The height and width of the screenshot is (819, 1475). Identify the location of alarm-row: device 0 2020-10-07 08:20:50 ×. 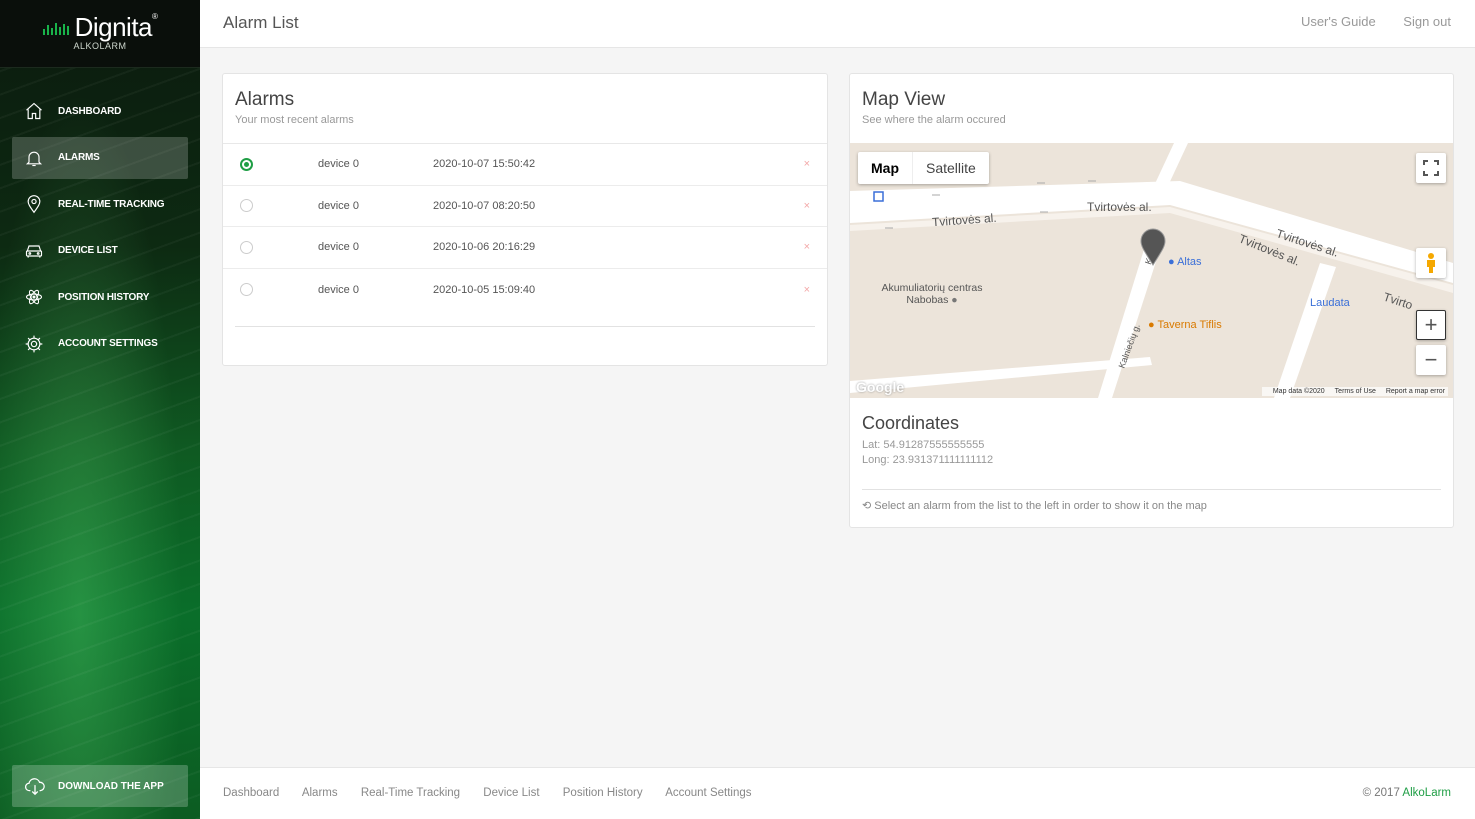
(525, 207).